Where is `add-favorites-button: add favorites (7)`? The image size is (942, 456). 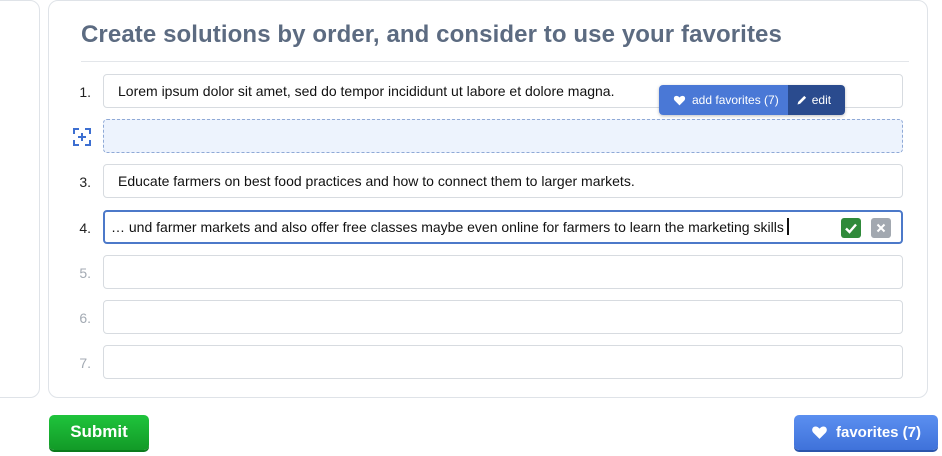
add-favorites-button: add favorites (7) is located at coordinates (723, 100).